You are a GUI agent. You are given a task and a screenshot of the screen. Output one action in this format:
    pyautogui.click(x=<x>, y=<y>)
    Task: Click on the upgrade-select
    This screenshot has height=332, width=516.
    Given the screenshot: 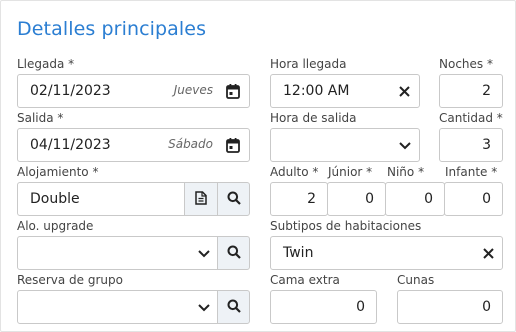 What is the action you would take?
    pyautogui.click(x=117, y=253)
    